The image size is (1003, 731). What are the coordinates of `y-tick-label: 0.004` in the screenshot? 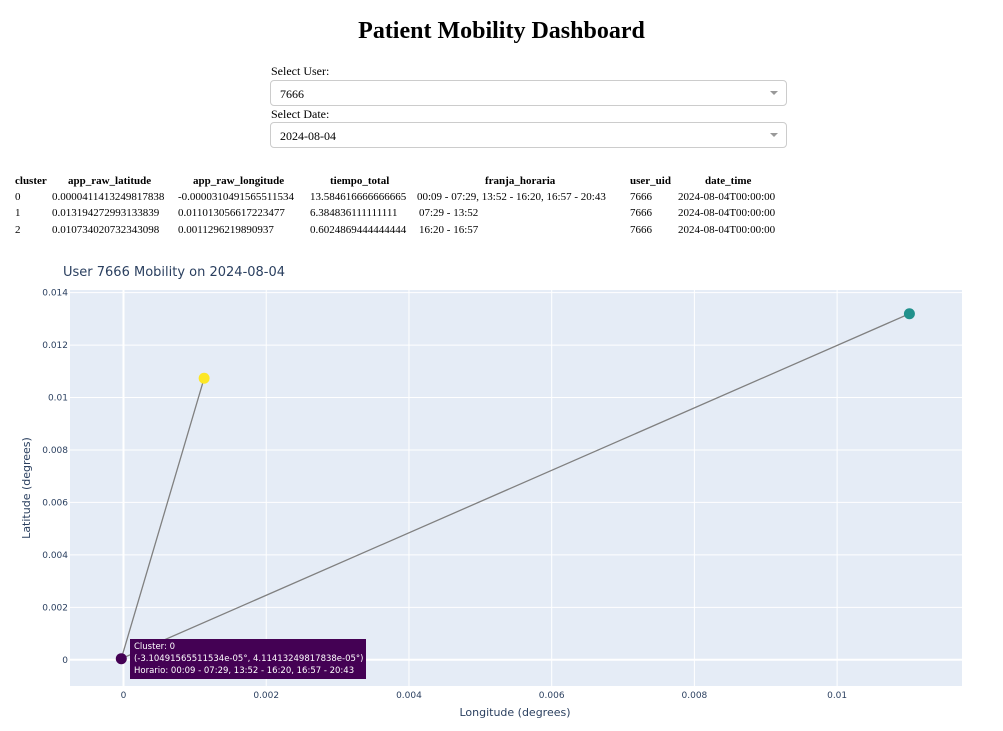 It's located at (55, 556).